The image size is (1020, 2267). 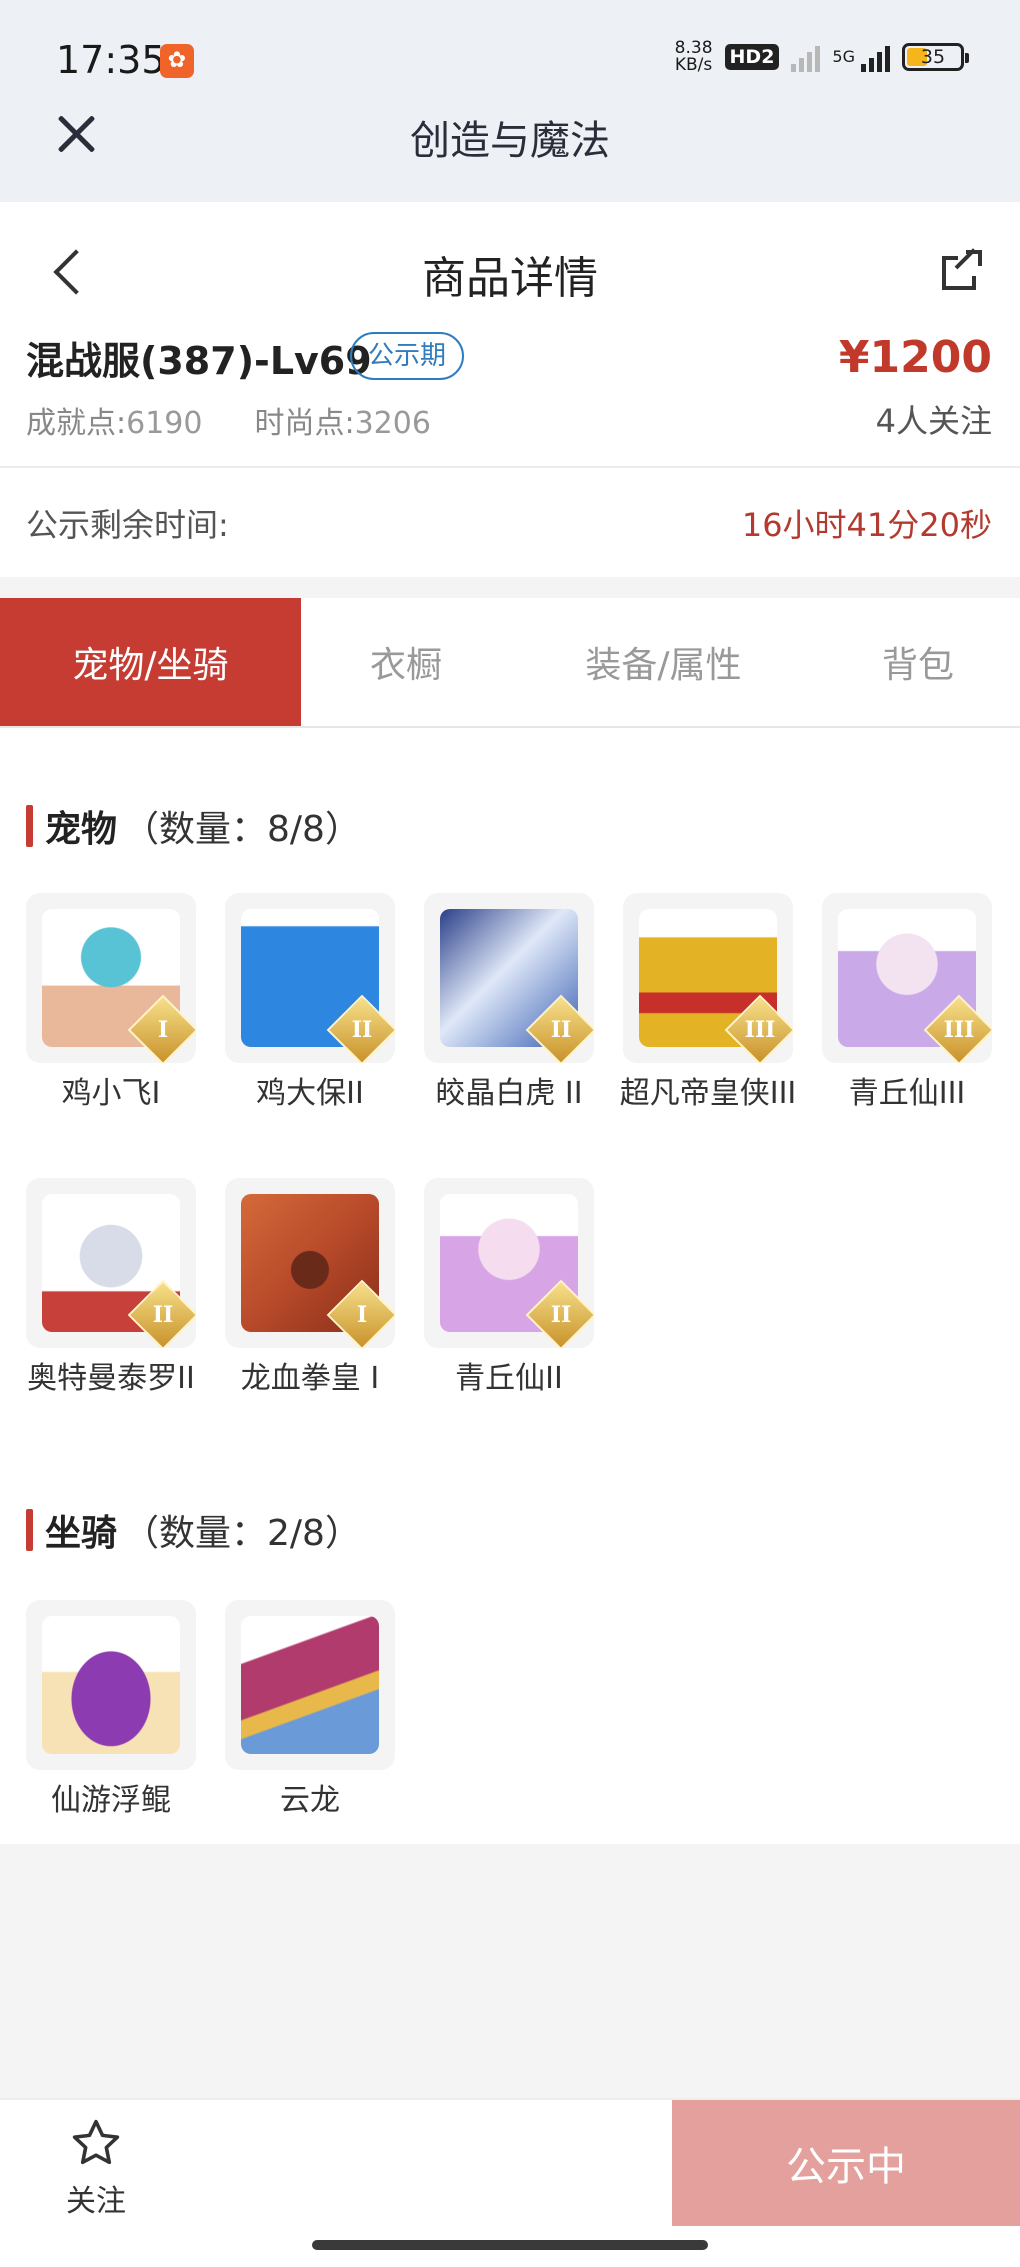 What do you see at coordinates (510, 467) in the screenshot?
I see `divider` at bounding box center [510, 467].